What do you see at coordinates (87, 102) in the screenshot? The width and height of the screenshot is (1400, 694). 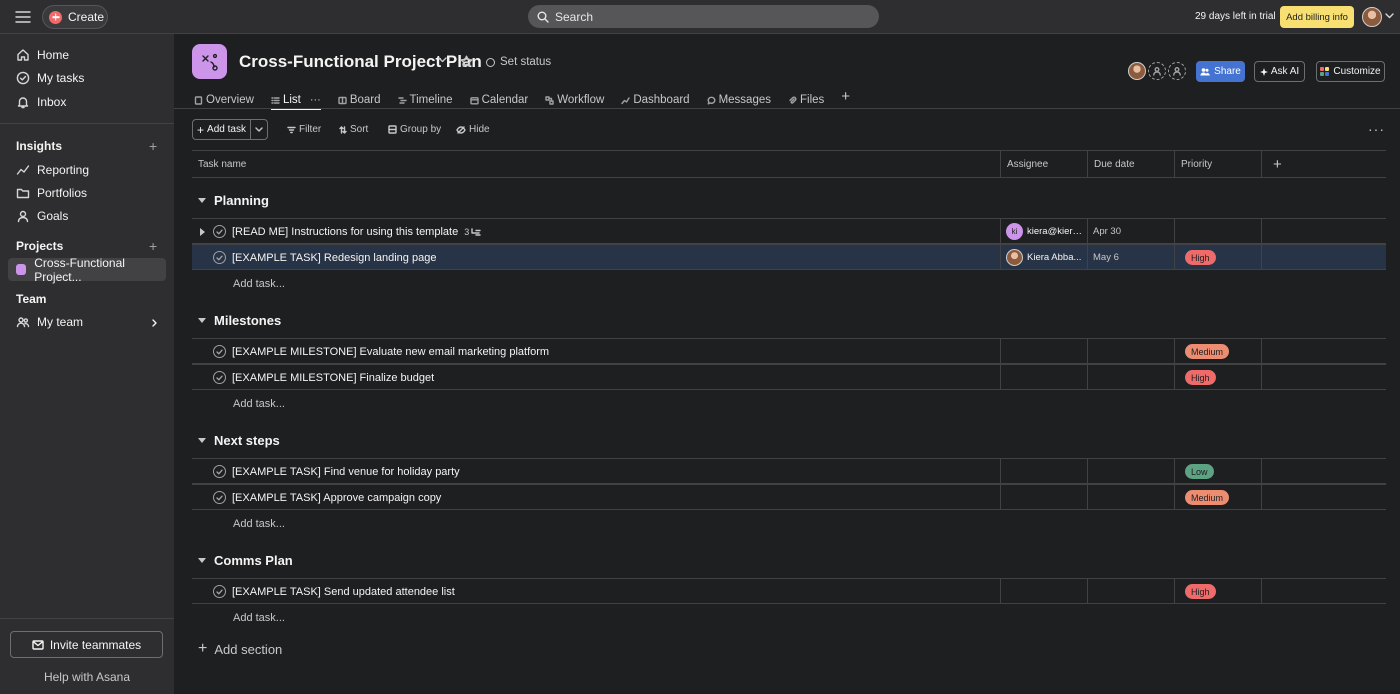 I see `sidebar-item-inbox: Inbox` at bounding box center [87, 102].